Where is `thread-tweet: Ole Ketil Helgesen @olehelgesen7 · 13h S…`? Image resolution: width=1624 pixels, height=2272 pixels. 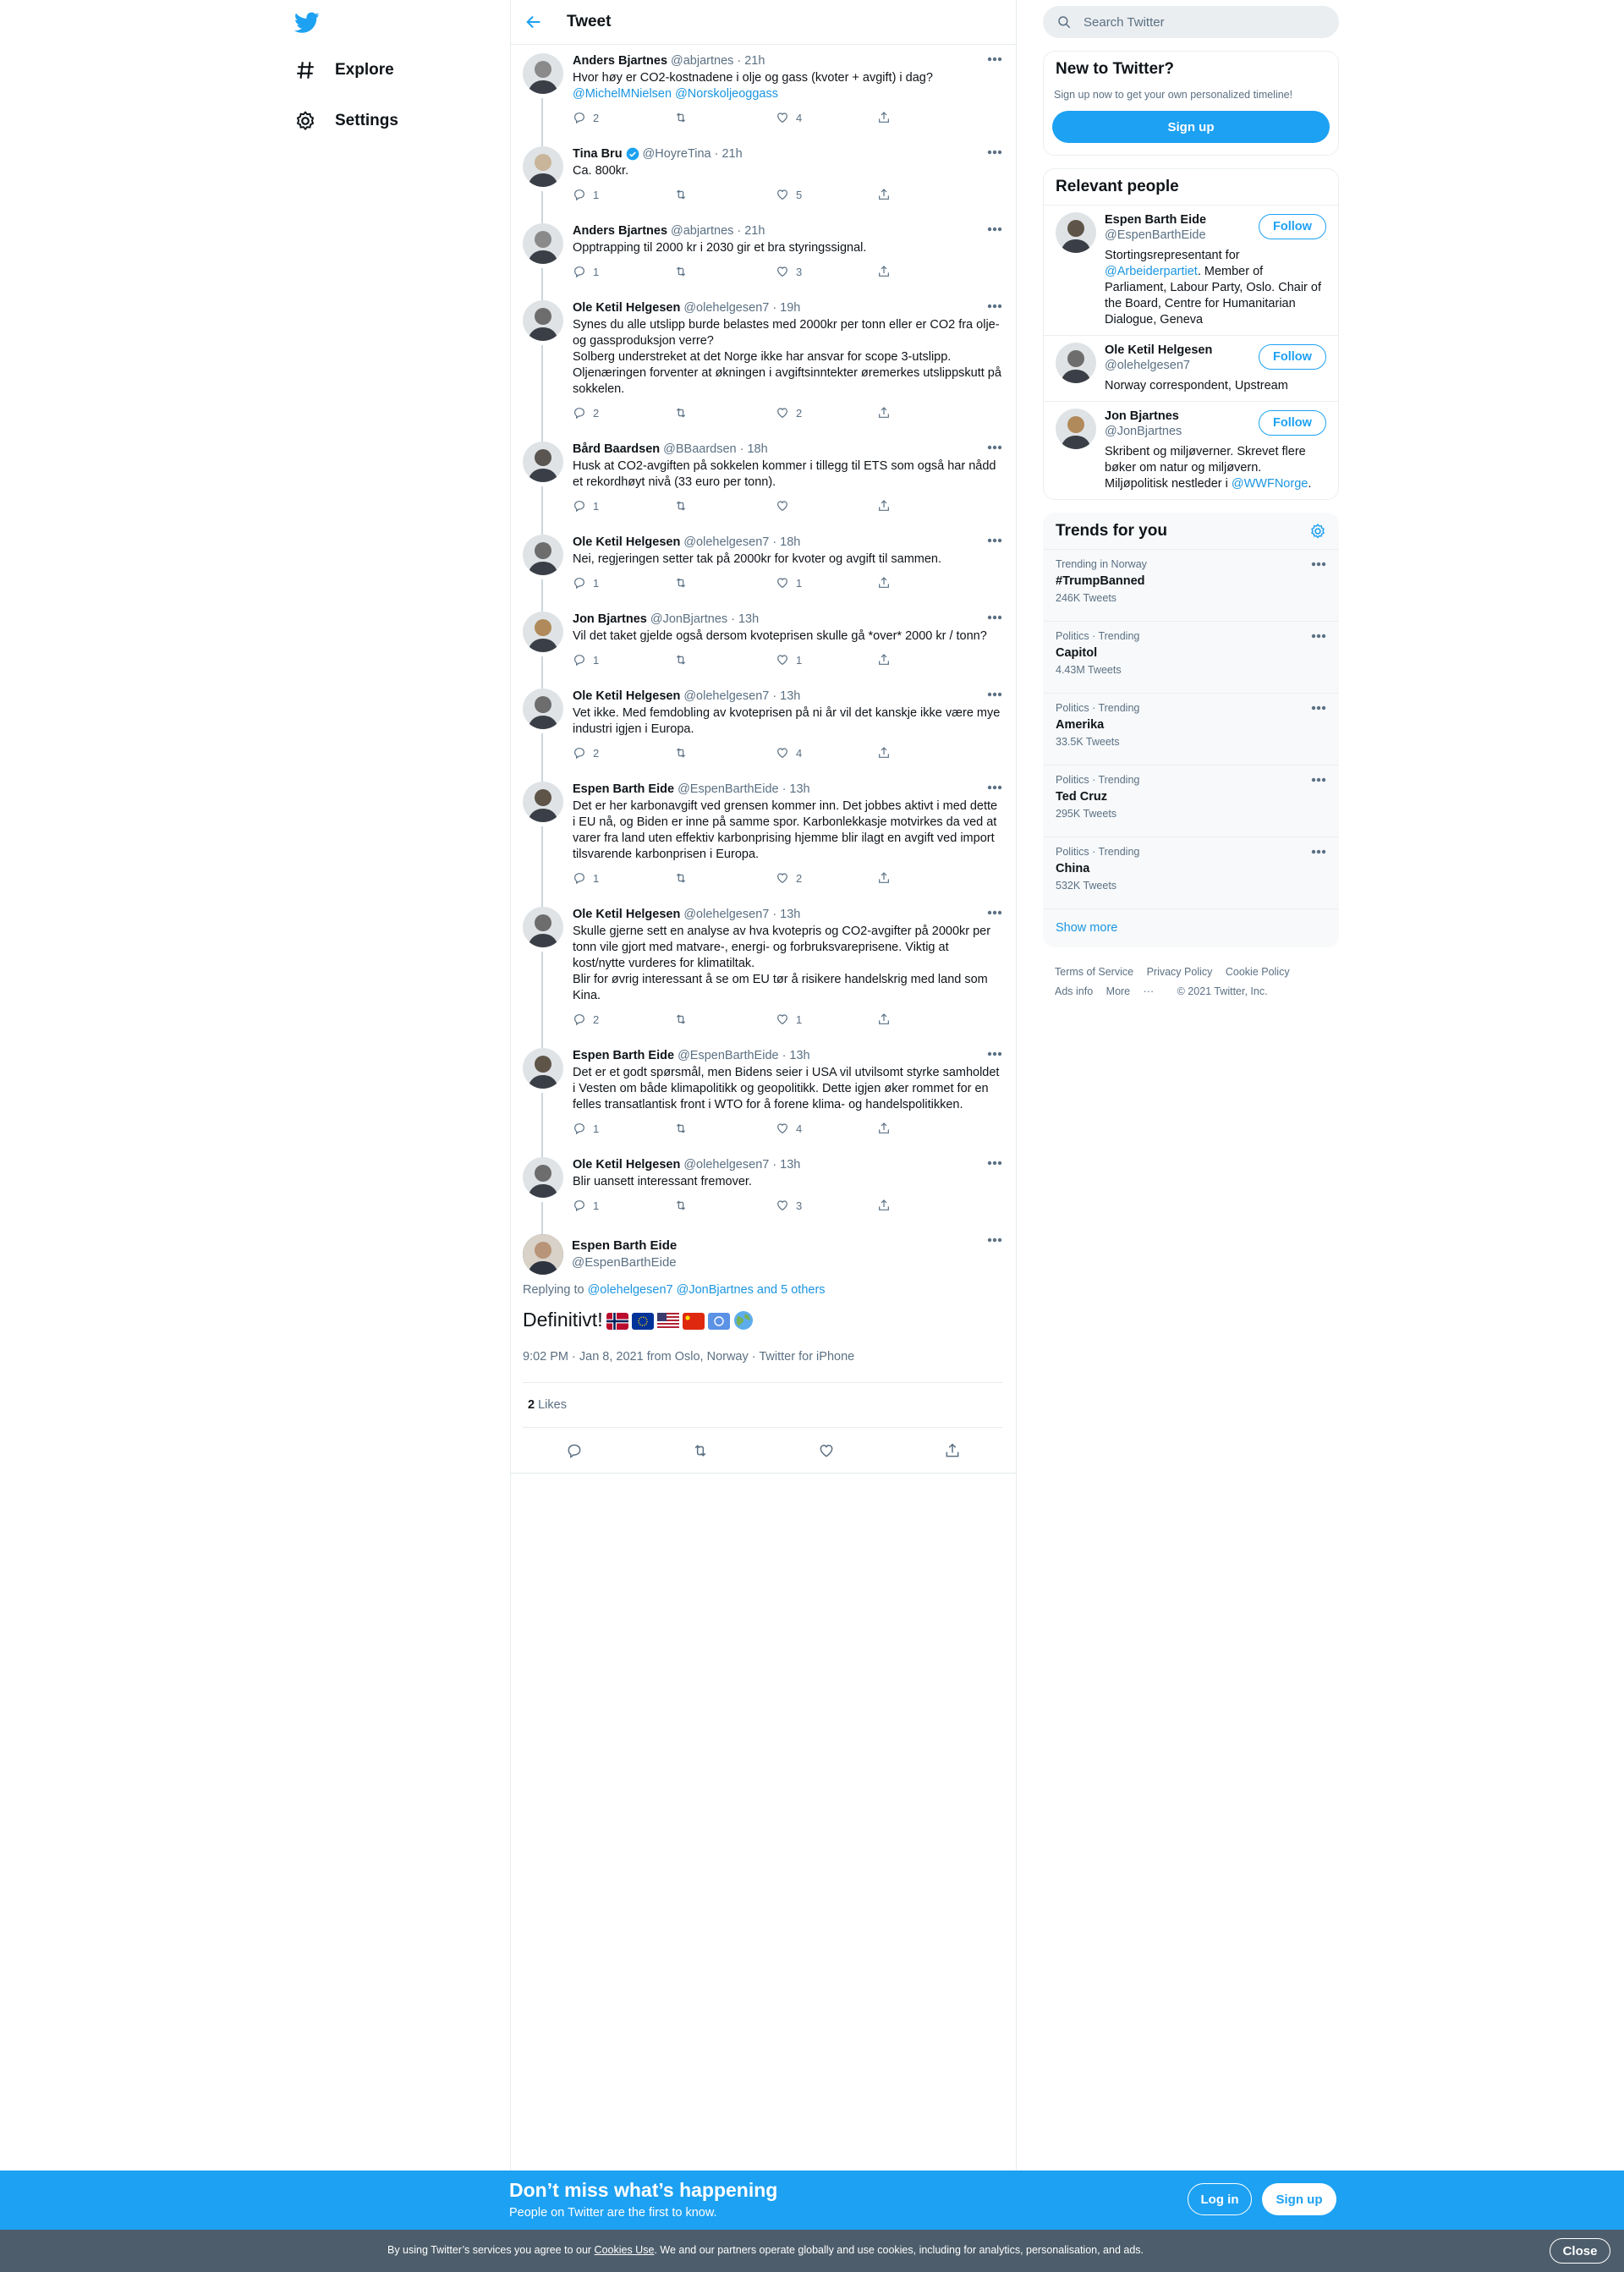 thread-tweet: Ole Ketil Helgesen @olehelgesen7 · 13h S… is located at coordinates (764, 973).